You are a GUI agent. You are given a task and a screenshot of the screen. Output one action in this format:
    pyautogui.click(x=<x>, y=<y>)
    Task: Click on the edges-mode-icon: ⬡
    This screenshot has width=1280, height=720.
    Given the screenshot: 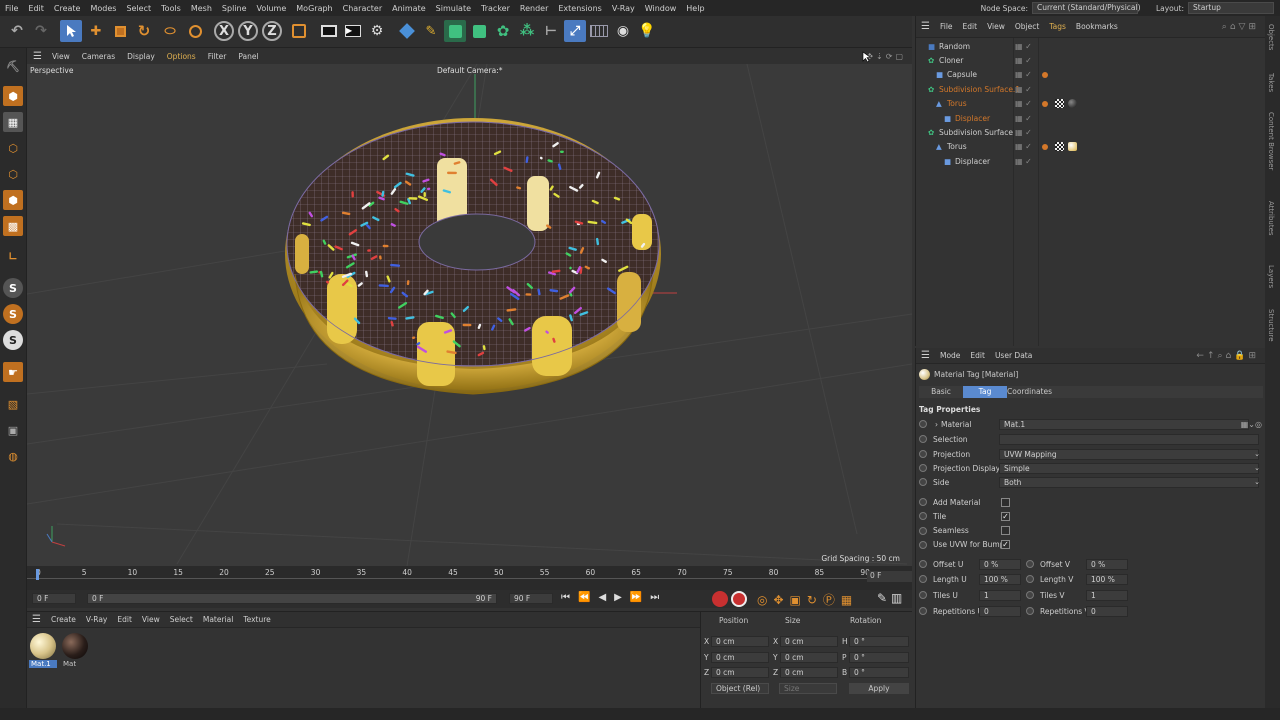 What is the action you would take?
    pyautogui.click(x=13, y=174)
    